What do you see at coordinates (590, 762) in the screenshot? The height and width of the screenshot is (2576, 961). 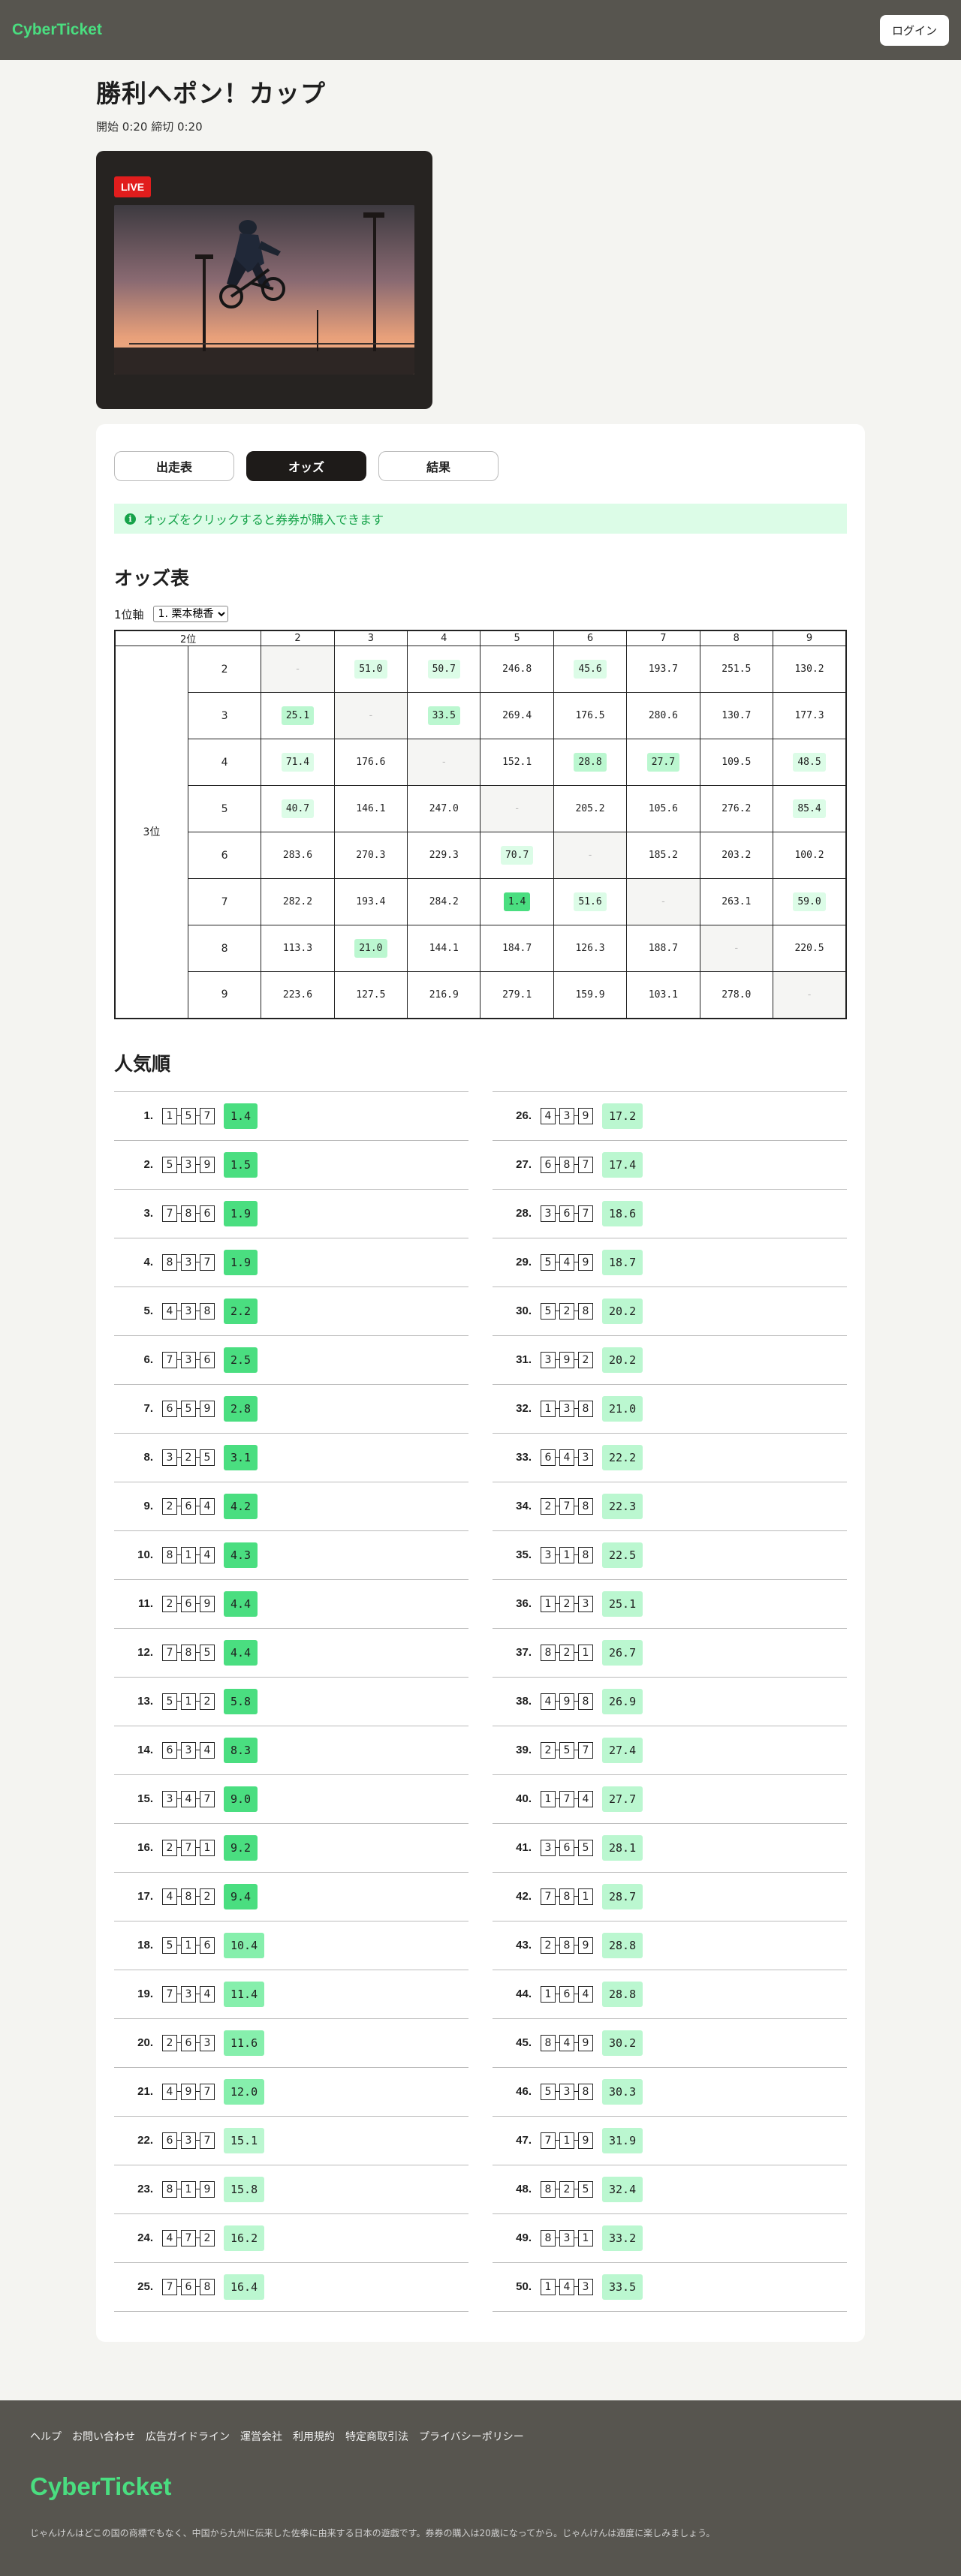 I see `odds-cell: 28.8` at bounding box center [590, 762].